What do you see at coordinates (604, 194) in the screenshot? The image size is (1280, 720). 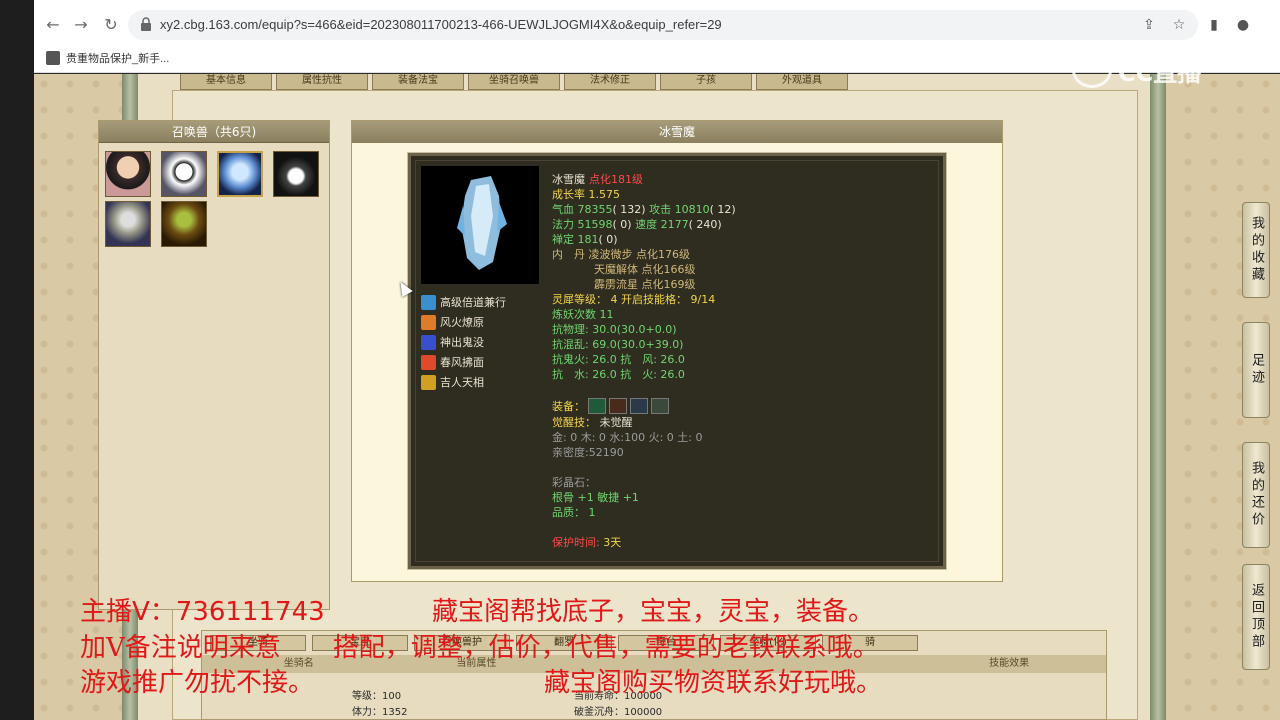 I see `growth-value: 1.575` at bounding box center [604, 194].